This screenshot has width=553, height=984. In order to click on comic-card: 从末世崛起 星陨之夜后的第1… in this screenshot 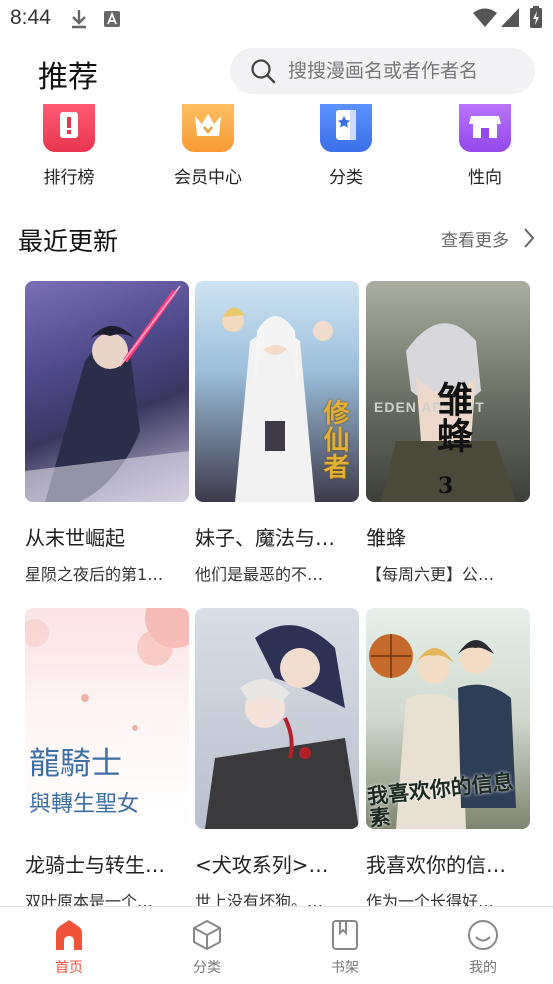, I will do `click(107, 433)`.